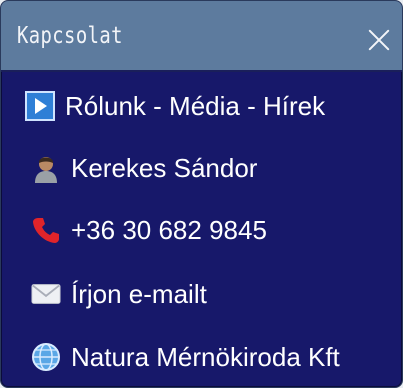 The image size is (403, 388). Describe the element at coordinates (205, 357) in the screenshot. I see `item-label: Natura Mérnökiroda Kft` at that location.